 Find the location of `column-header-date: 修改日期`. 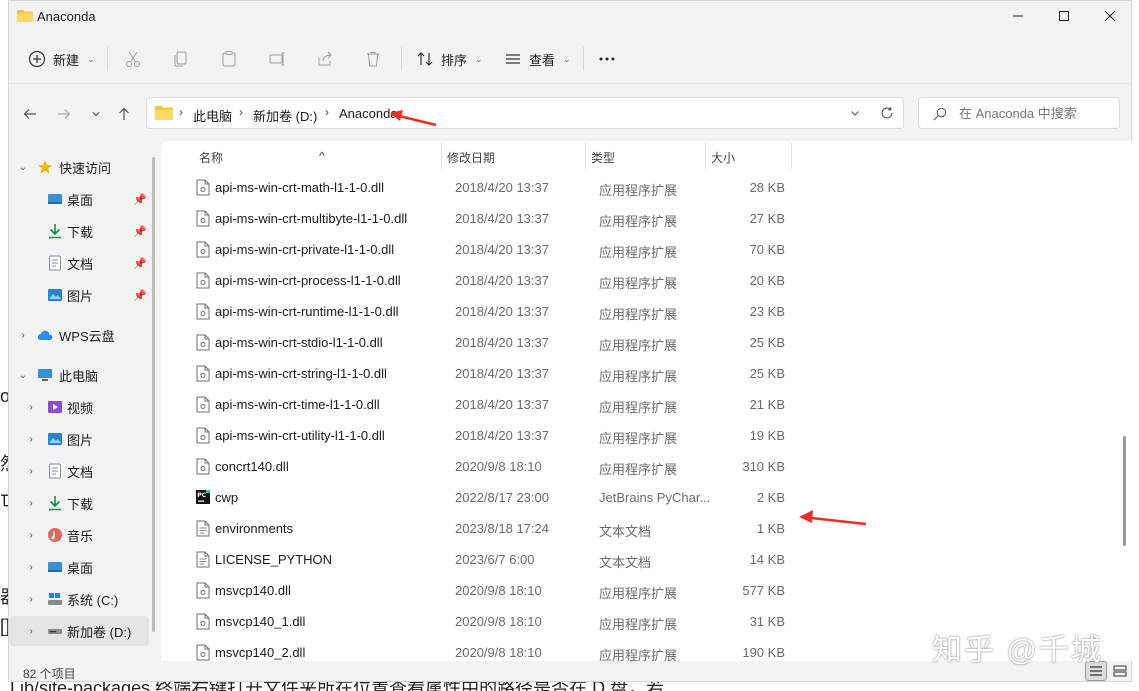

column-header-date: 修改日期 is located at coordinates (471, 157).